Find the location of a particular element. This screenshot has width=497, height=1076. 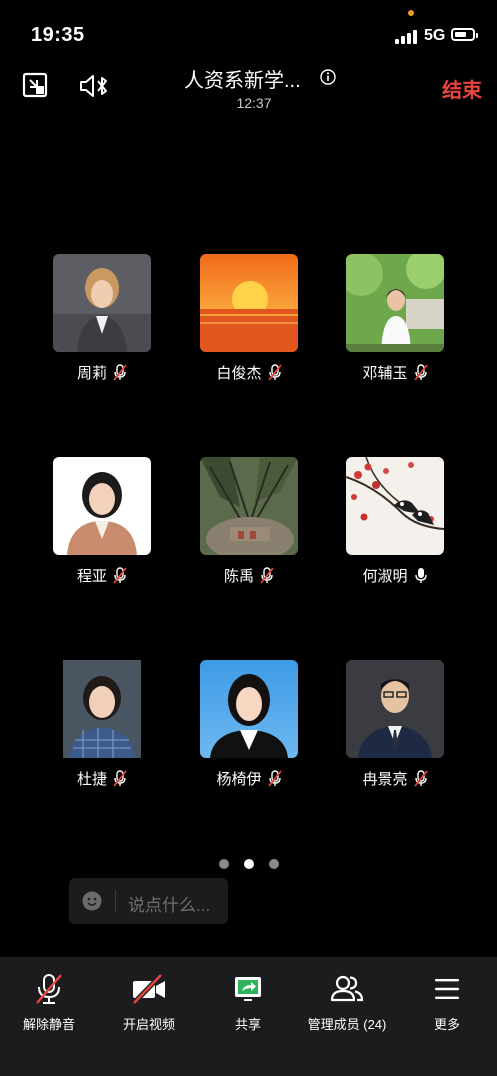

participant-name: 周莉 is located at coordinates (91, 373).